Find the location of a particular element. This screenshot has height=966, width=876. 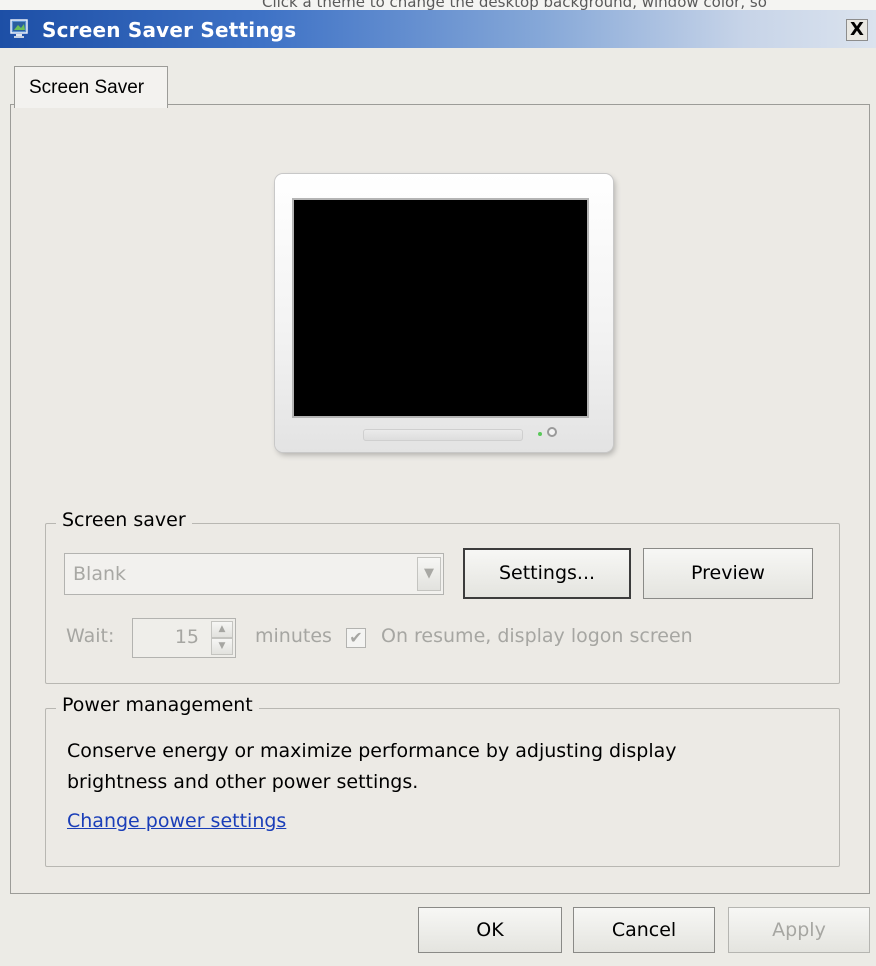

tab-screen-saver: Screen Saver is located at coordinates (91, 87).